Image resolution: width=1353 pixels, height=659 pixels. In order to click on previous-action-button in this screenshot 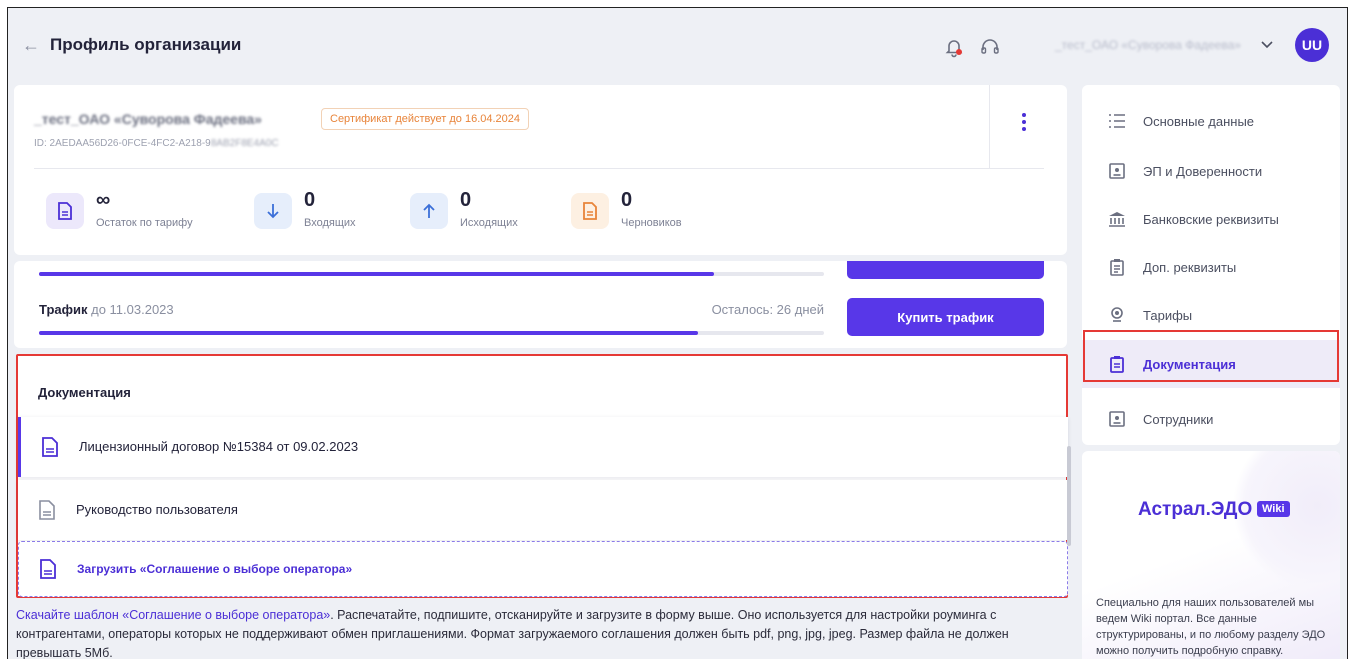, I will do `click(945, 270)`.